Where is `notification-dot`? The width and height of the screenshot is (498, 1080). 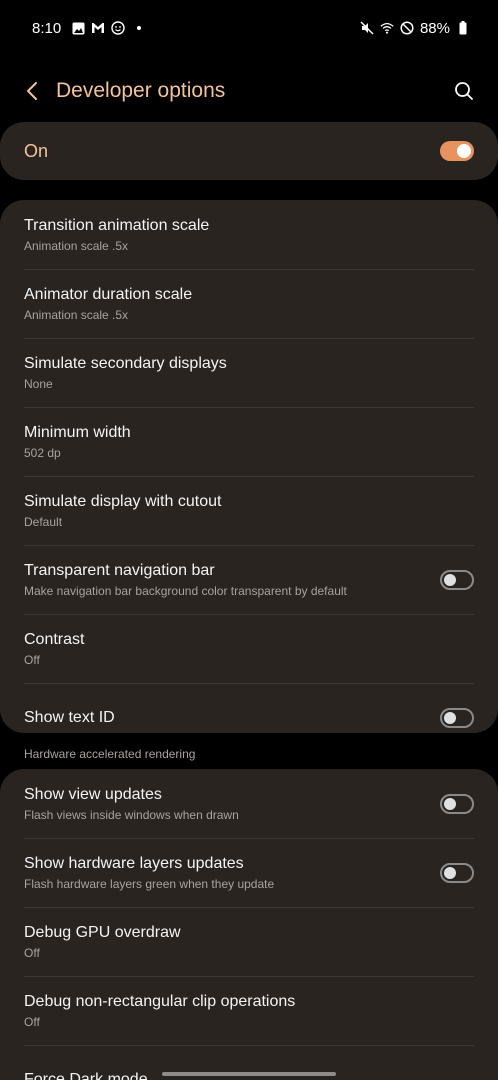 notification-dot is located at coordinates (139, 28).